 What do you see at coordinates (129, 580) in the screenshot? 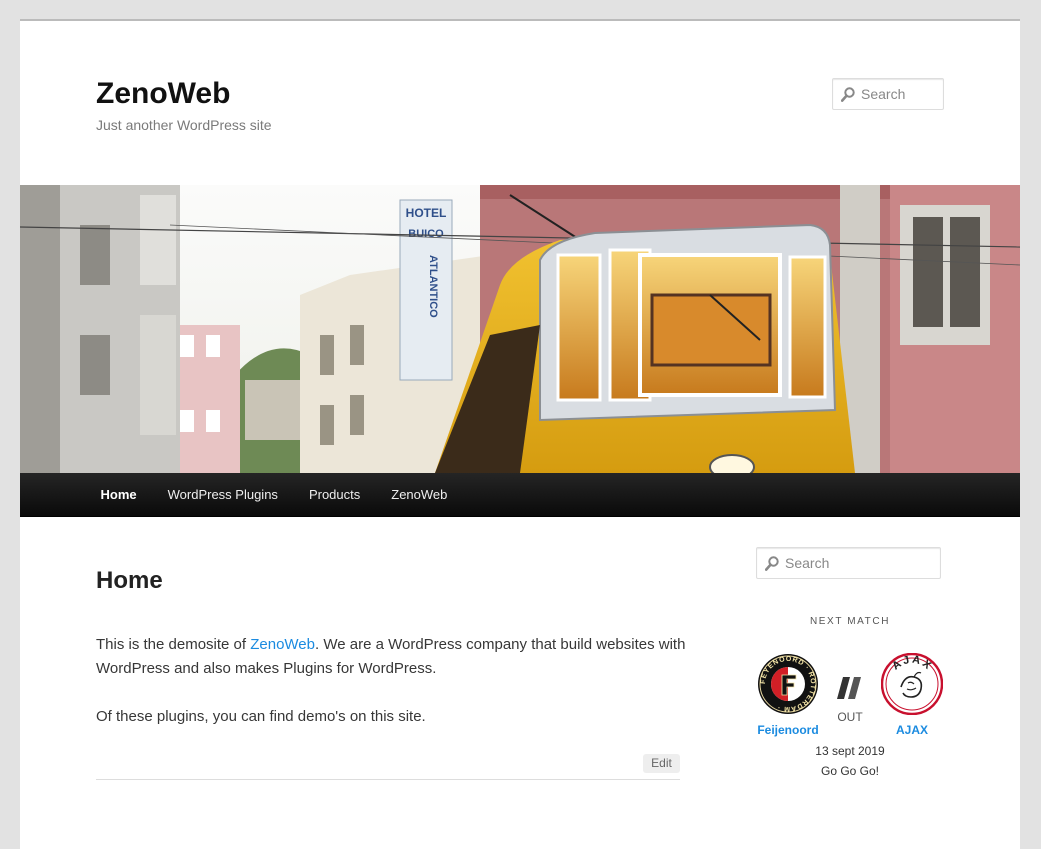
I see `page-title: Home` at bounding box center [129, 580].